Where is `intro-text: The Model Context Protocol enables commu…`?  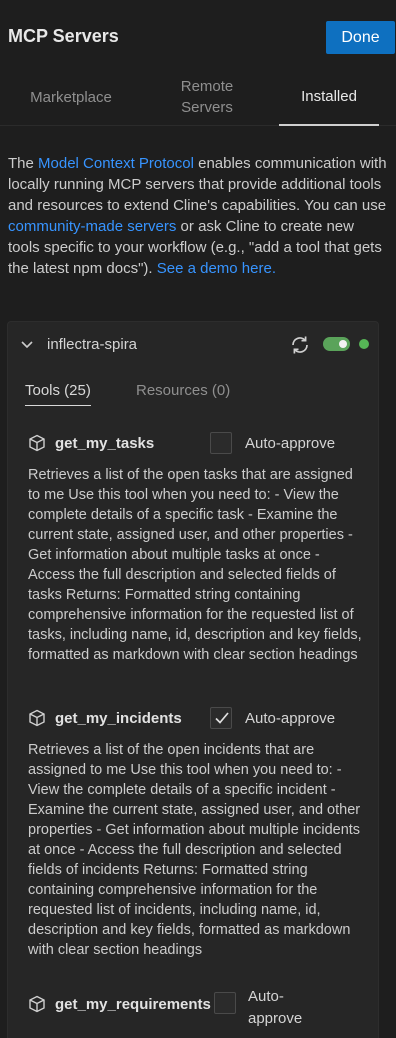
intro-text: The Model Context Protocol enables commu… is located at coordinates (198, 216).